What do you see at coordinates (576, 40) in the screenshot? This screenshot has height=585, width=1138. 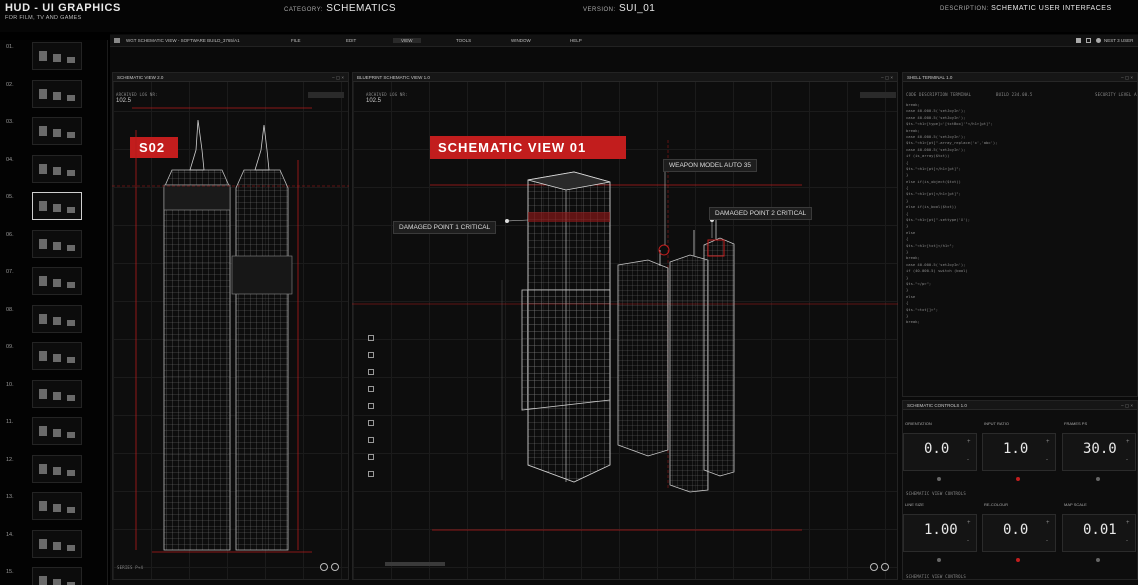 I see `menu-item-help: HELP` at bounding box center [576, 40].